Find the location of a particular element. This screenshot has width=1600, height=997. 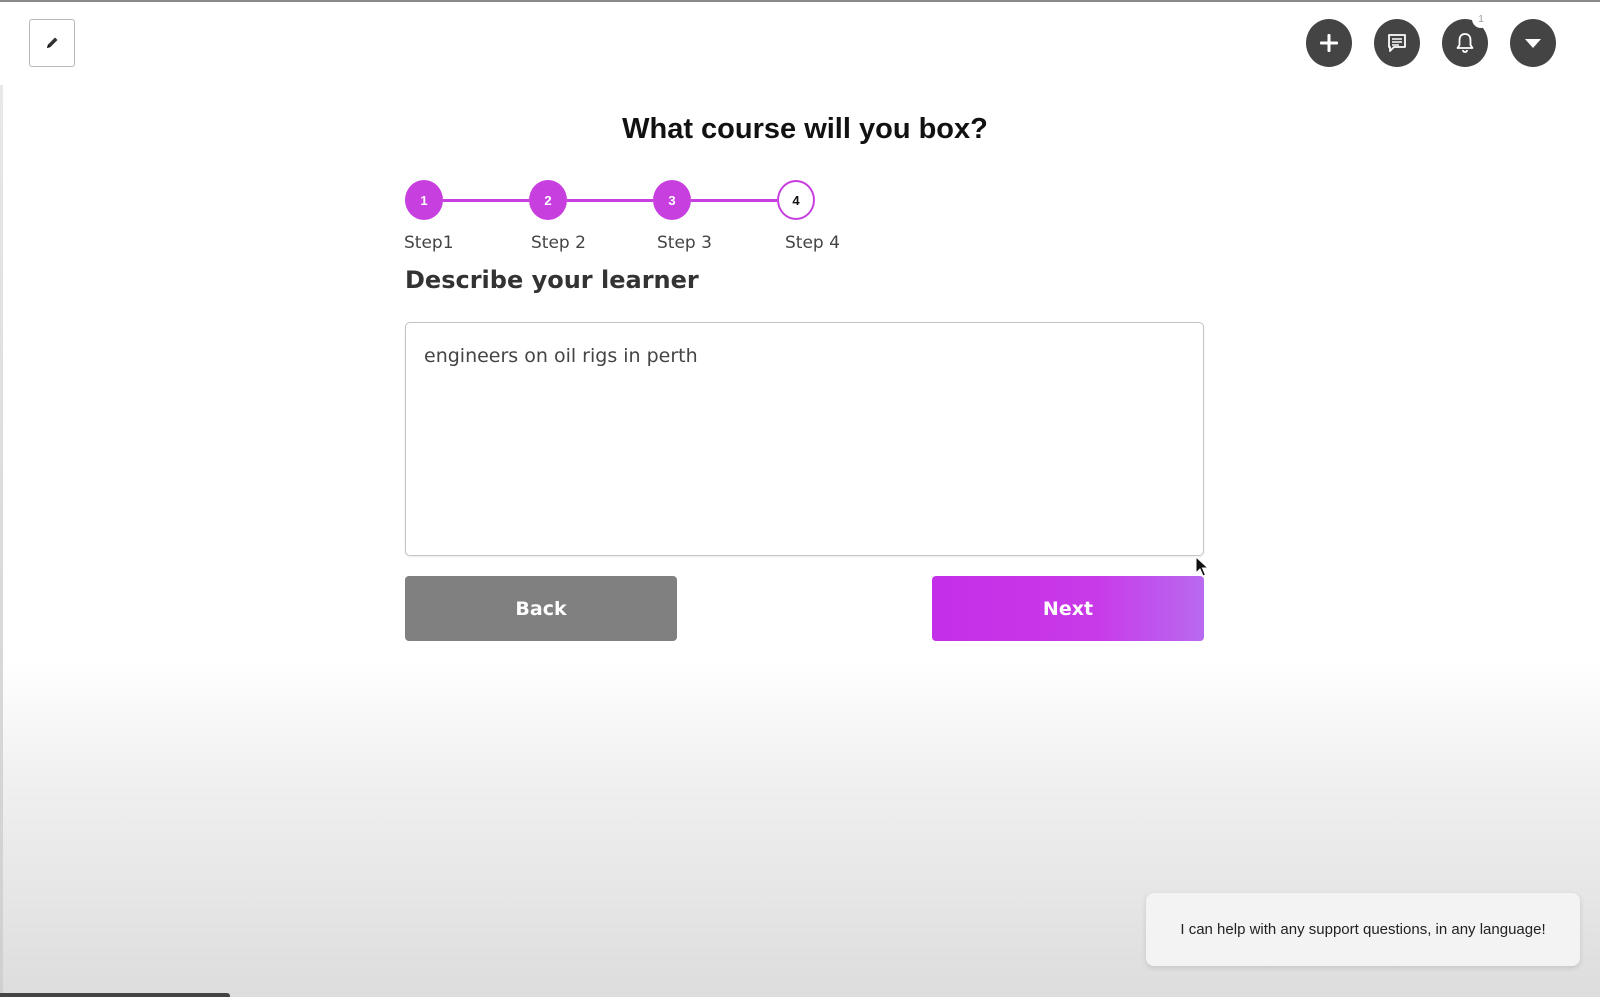

edit-button is located at coordinates (52, 43).